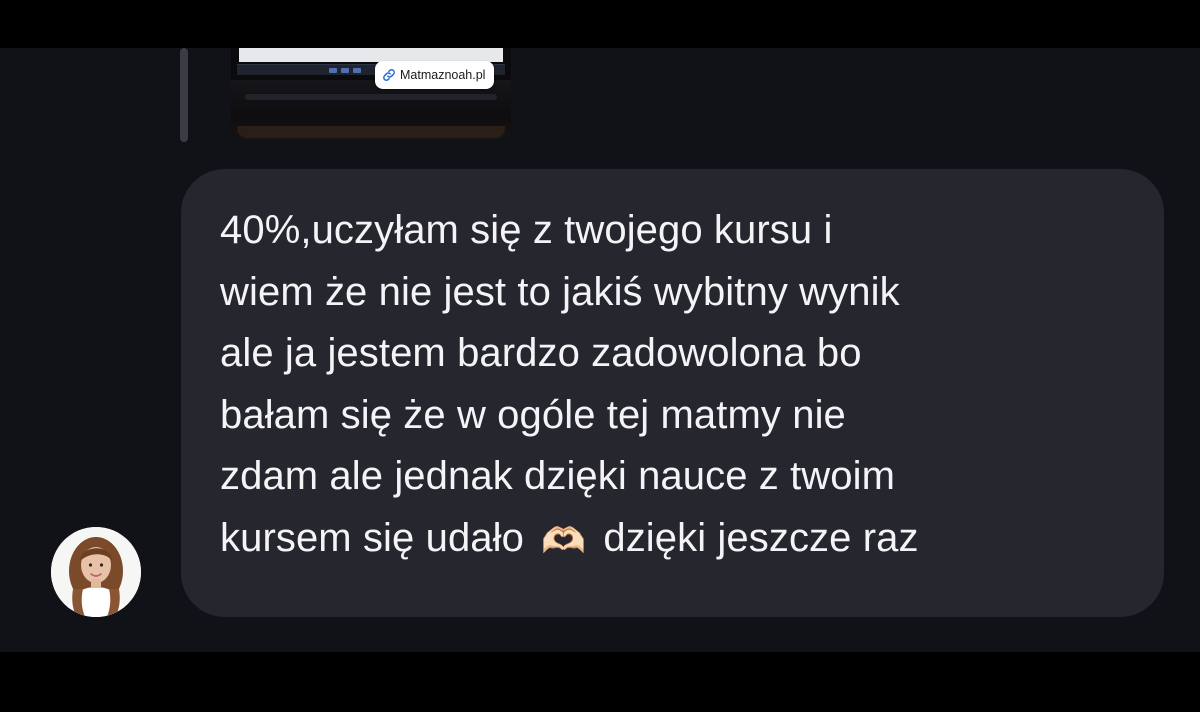 This screenshot has height=712, width=1200. What do you see at coordinates (443, 75) in the screenshot?
I see `link-sticker-label: Matmaznoah.pl` at bounding box center [443, 75].